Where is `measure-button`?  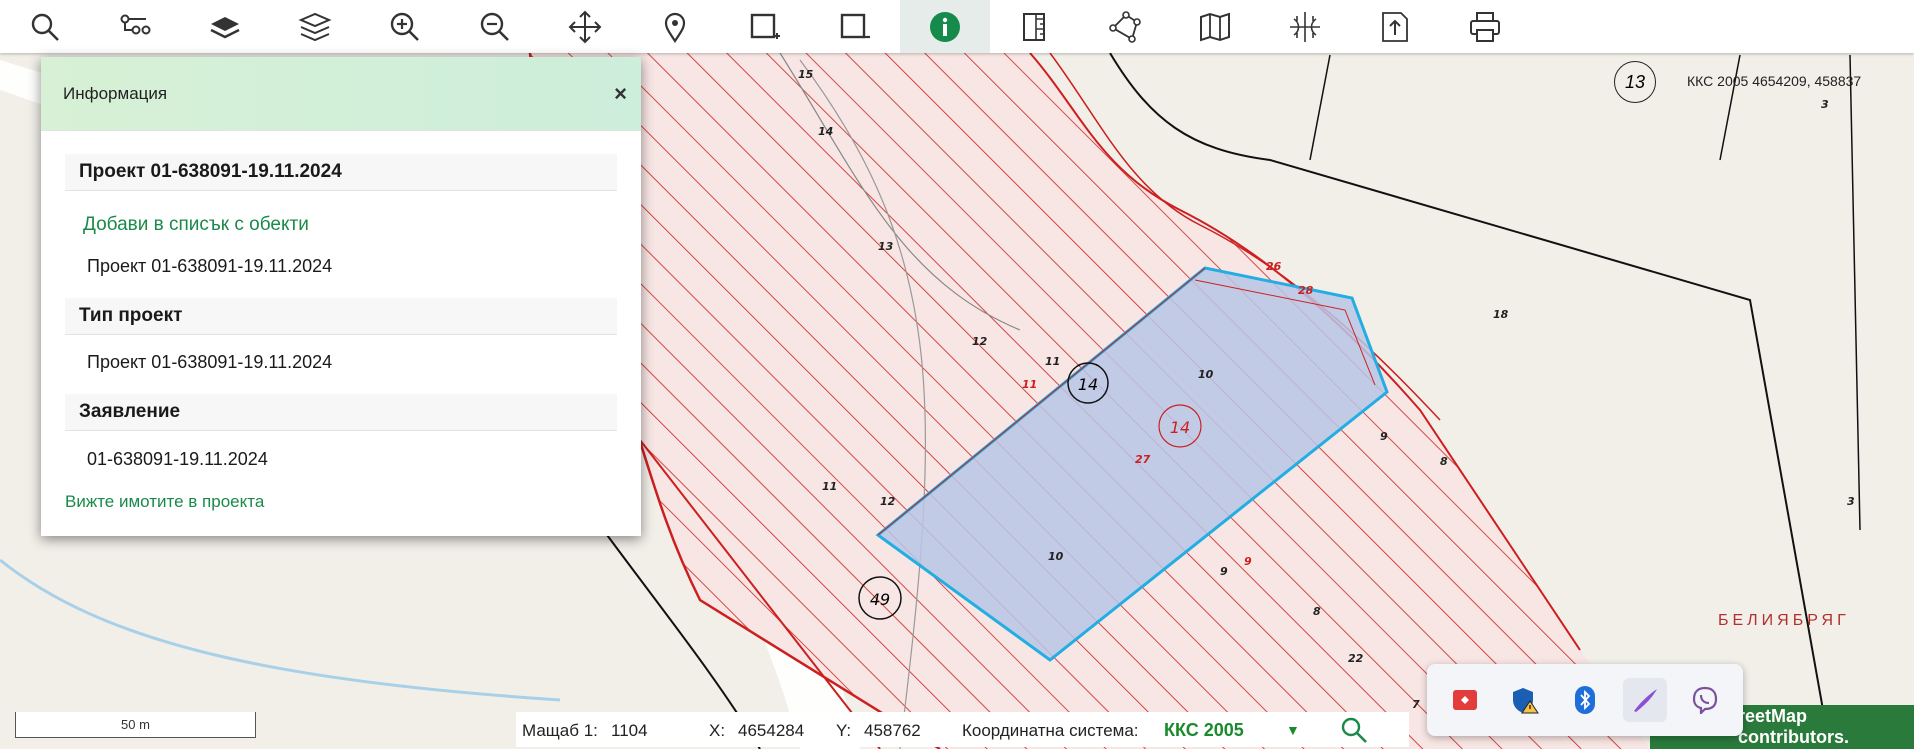
measure-button is located at coordinates (1035, 26).